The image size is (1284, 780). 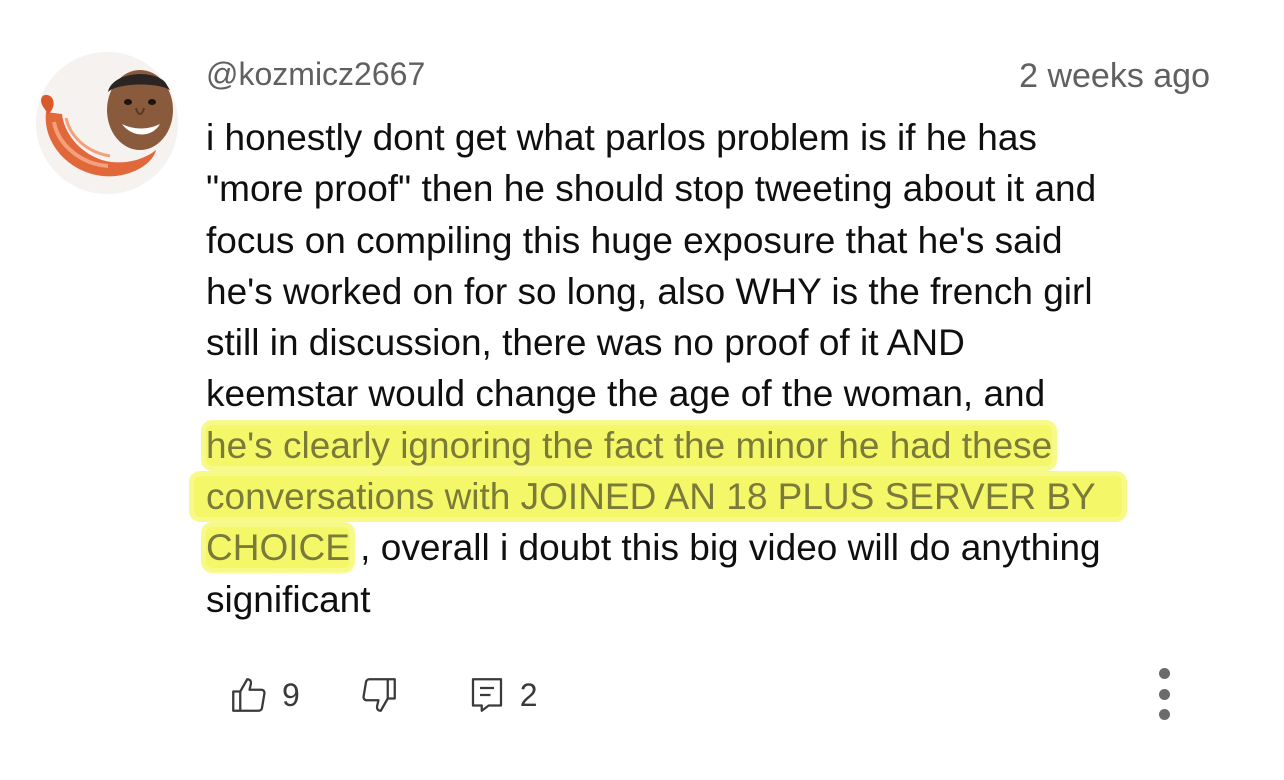 I want to click on avatar-image, so click(x=107, y=123).